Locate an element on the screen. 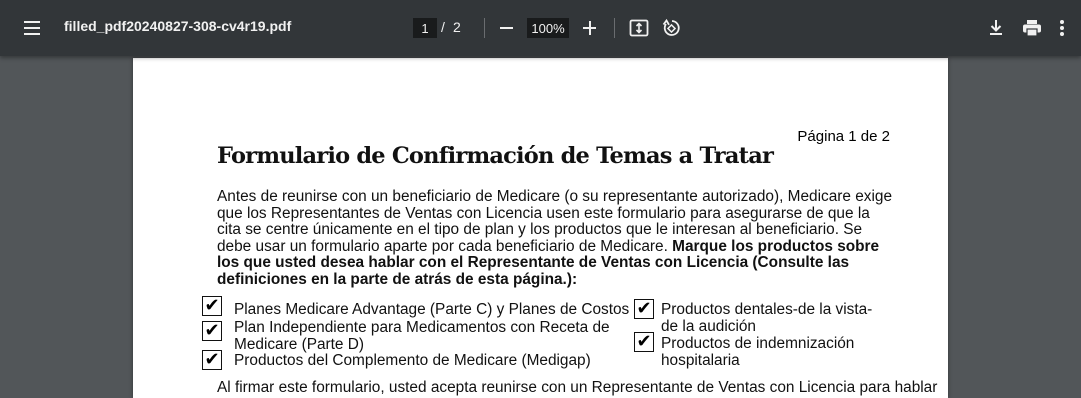 This screenshot has width=1081, height=398. pdf-toolbar: filled_pdf20240827-308-cv4r19.pdf / 2 is located at coordinates (540, 28).